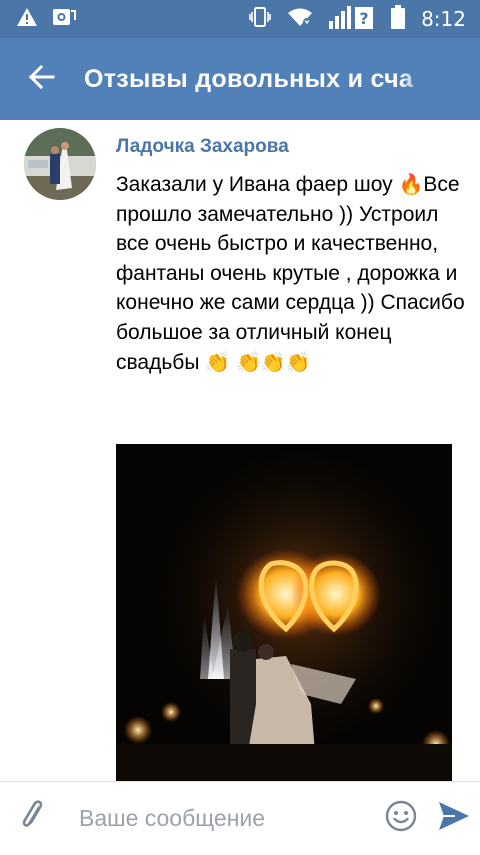  I want to click on message-composer, so click(240, 818).